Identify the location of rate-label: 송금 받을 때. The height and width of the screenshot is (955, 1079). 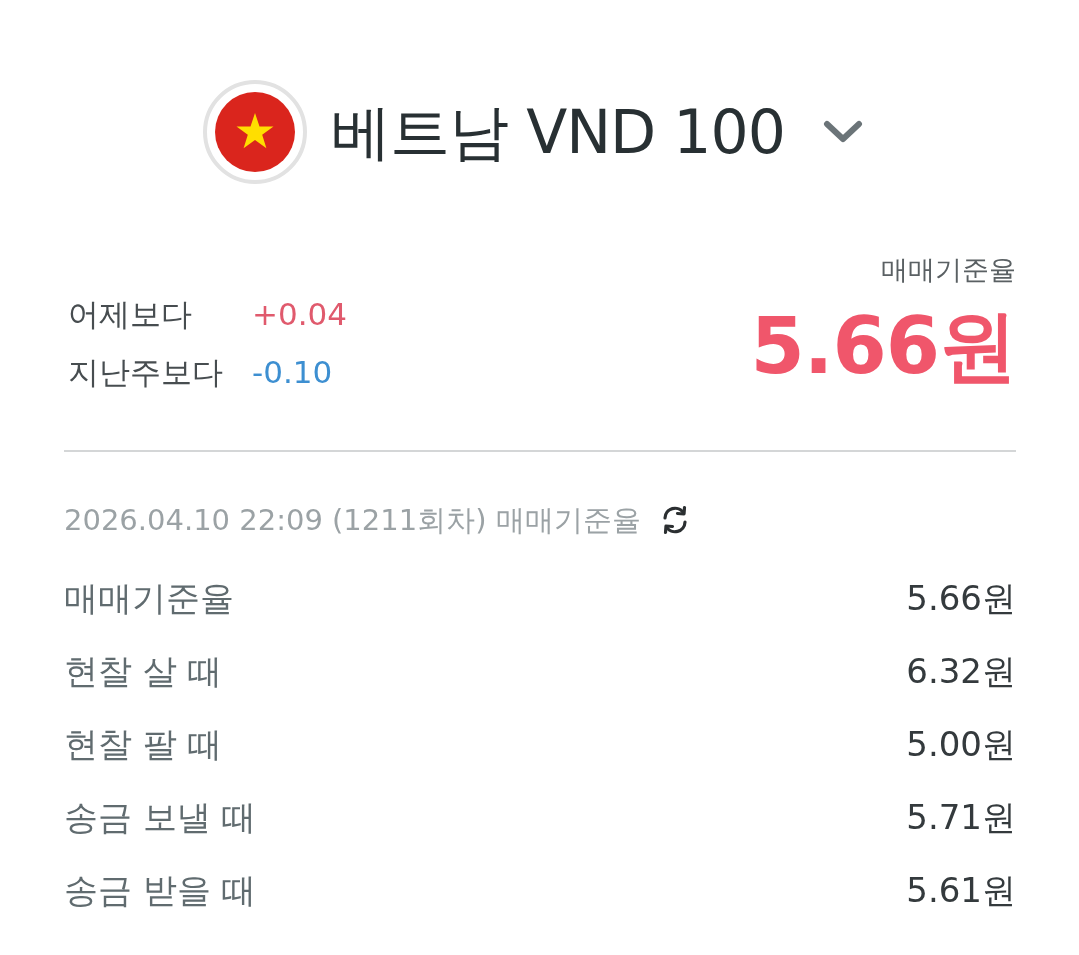
(160, 890).